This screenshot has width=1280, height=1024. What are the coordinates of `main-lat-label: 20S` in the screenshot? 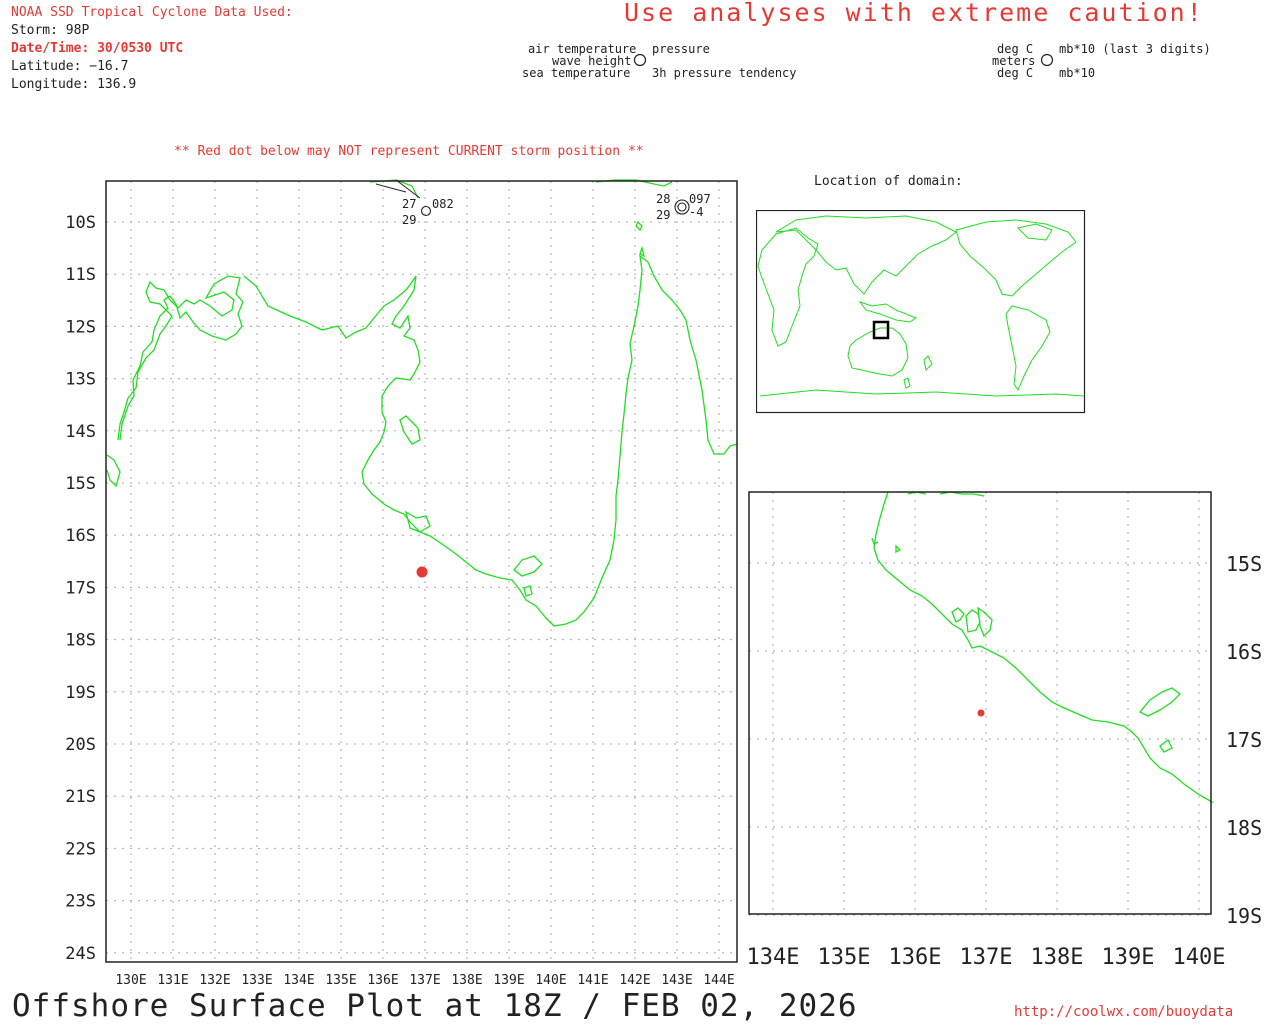 It's located at (80, 745).